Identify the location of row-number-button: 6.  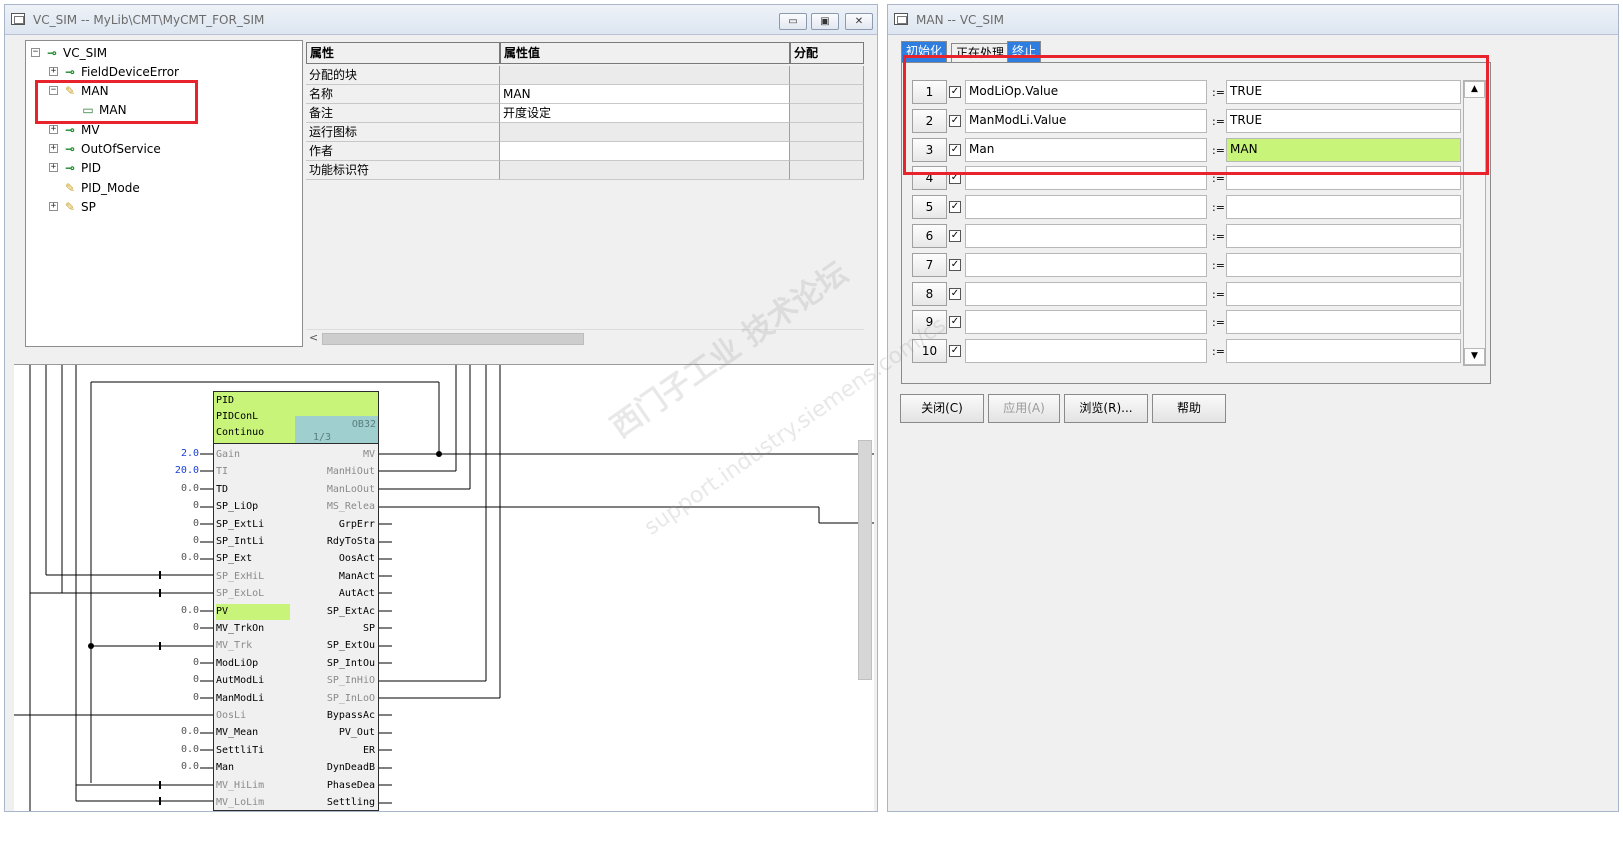
(929, 236).